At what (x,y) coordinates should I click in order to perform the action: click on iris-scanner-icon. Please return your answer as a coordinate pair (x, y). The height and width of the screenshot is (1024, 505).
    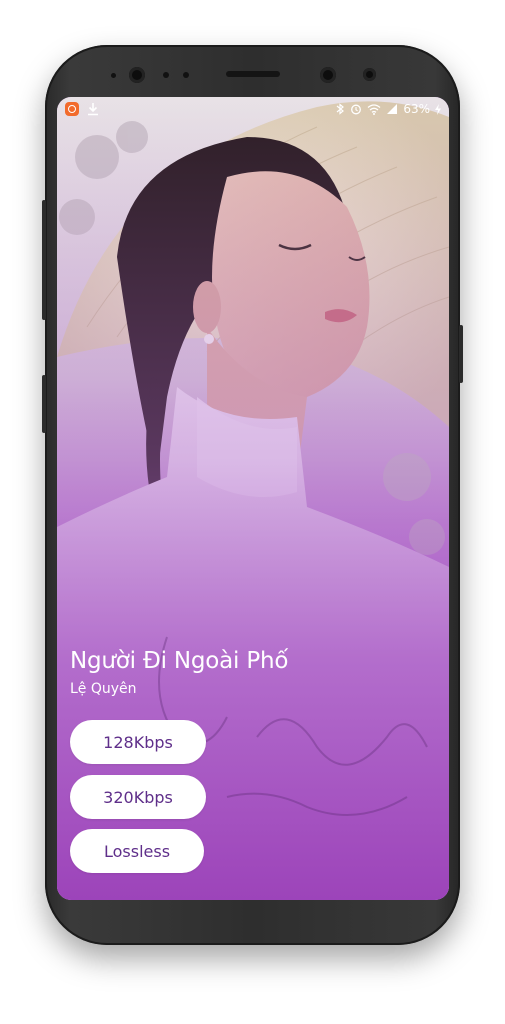
    Looking at the image, I should click on (328, 75).